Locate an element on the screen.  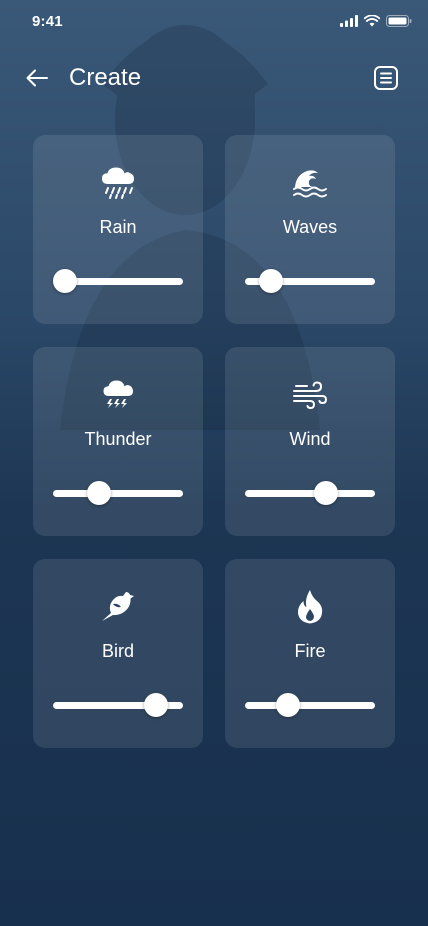
sound-label: Rain is located at coordinates (118, 227).